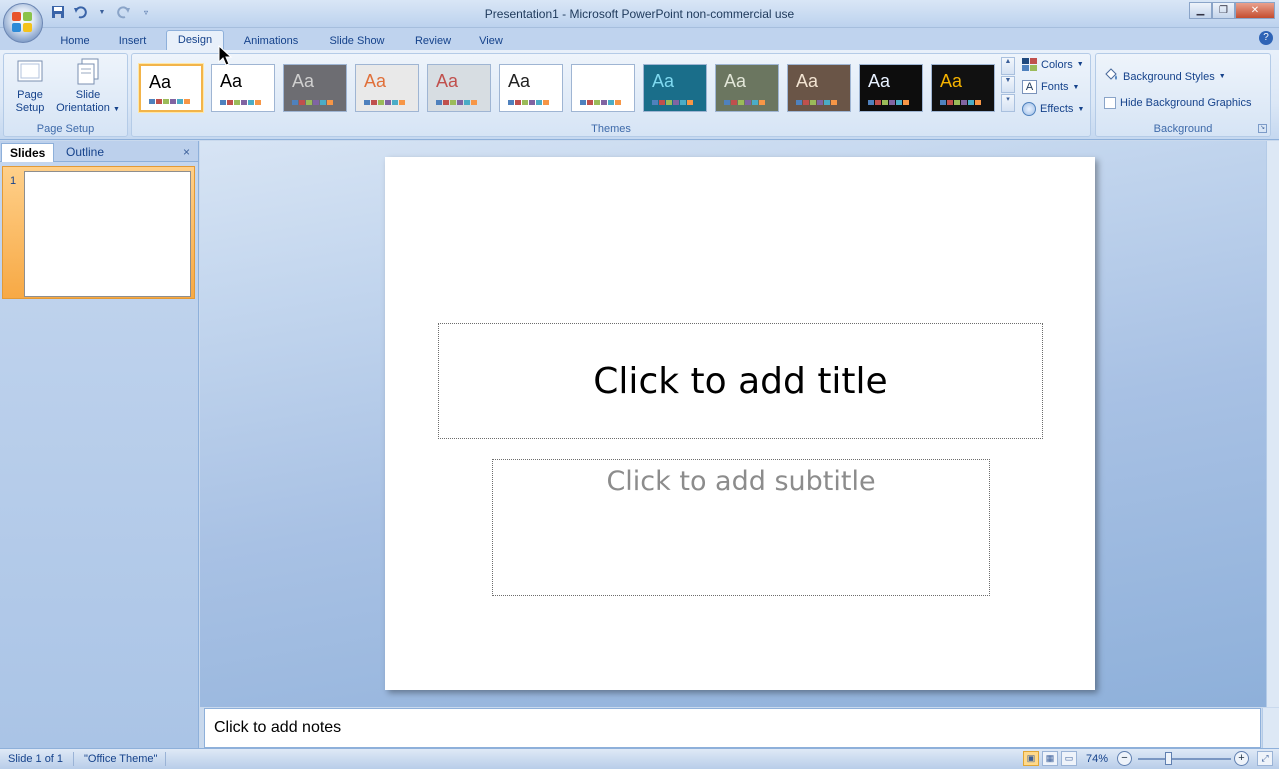 The width and height of the screenshot is (1279, 769). What do you see at coordinates (1262, 128) in the screenshot?
I see `dialog-launcher-icon: ↘` at bounding box center [1262, 128].